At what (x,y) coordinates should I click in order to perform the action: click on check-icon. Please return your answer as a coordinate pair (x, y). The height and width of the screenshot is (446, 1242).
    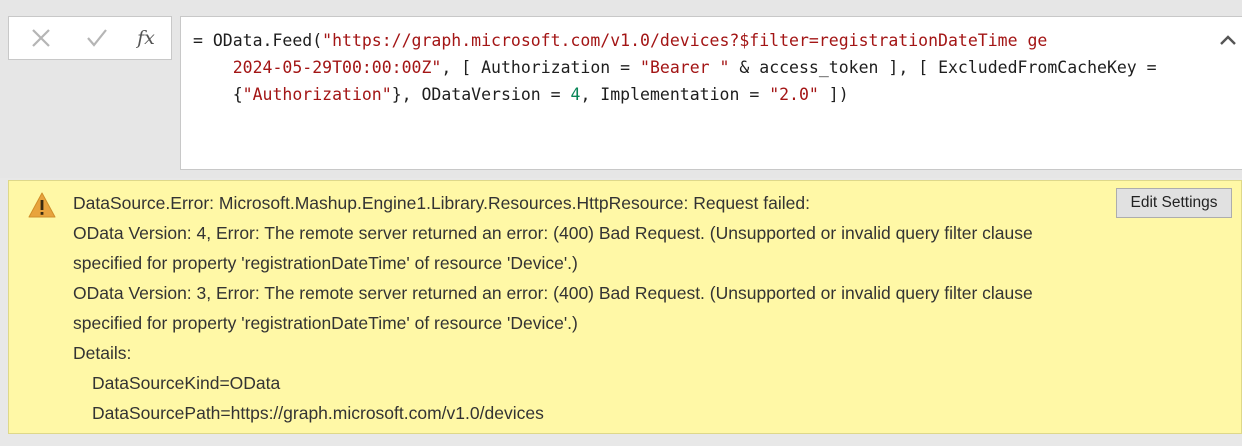
    Looking at the image, I should click on (97, 38).